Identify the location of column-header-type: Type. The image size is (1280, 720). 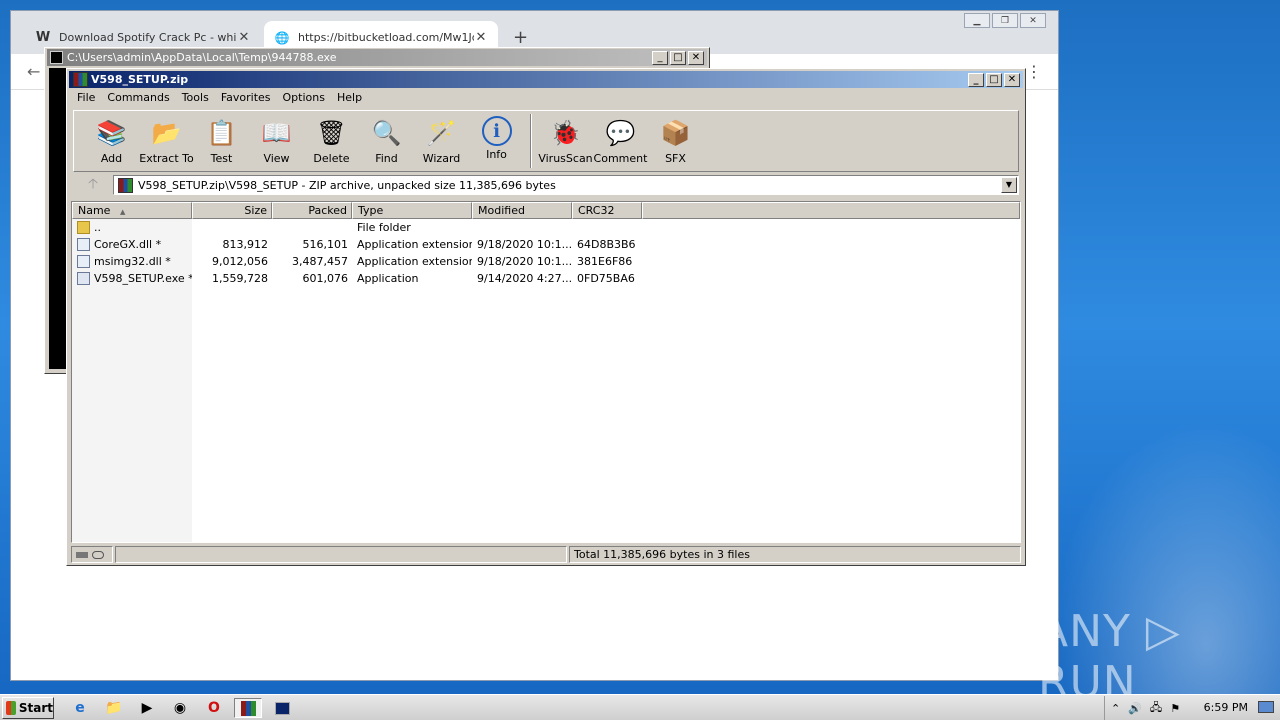
(412, 210).